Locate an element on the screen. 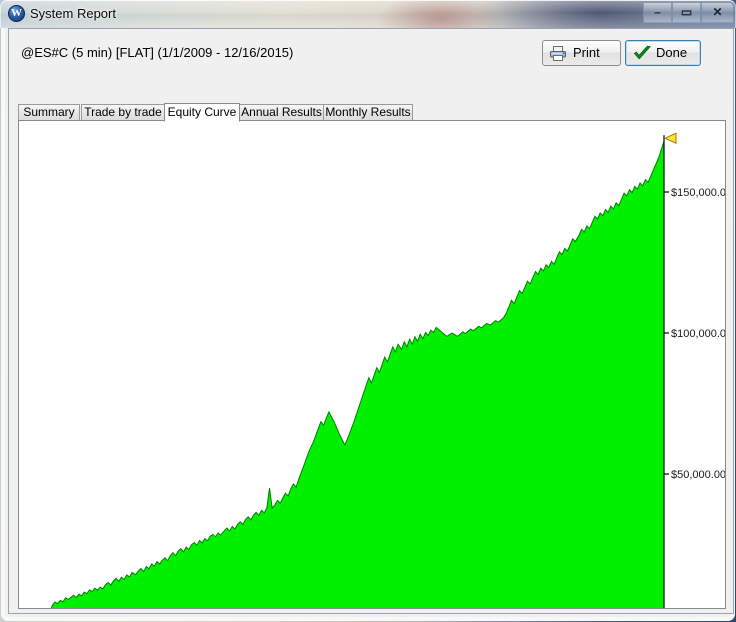  window-titlebar: W System Report – ▭ ✕ is located at coordinates (368, 14).